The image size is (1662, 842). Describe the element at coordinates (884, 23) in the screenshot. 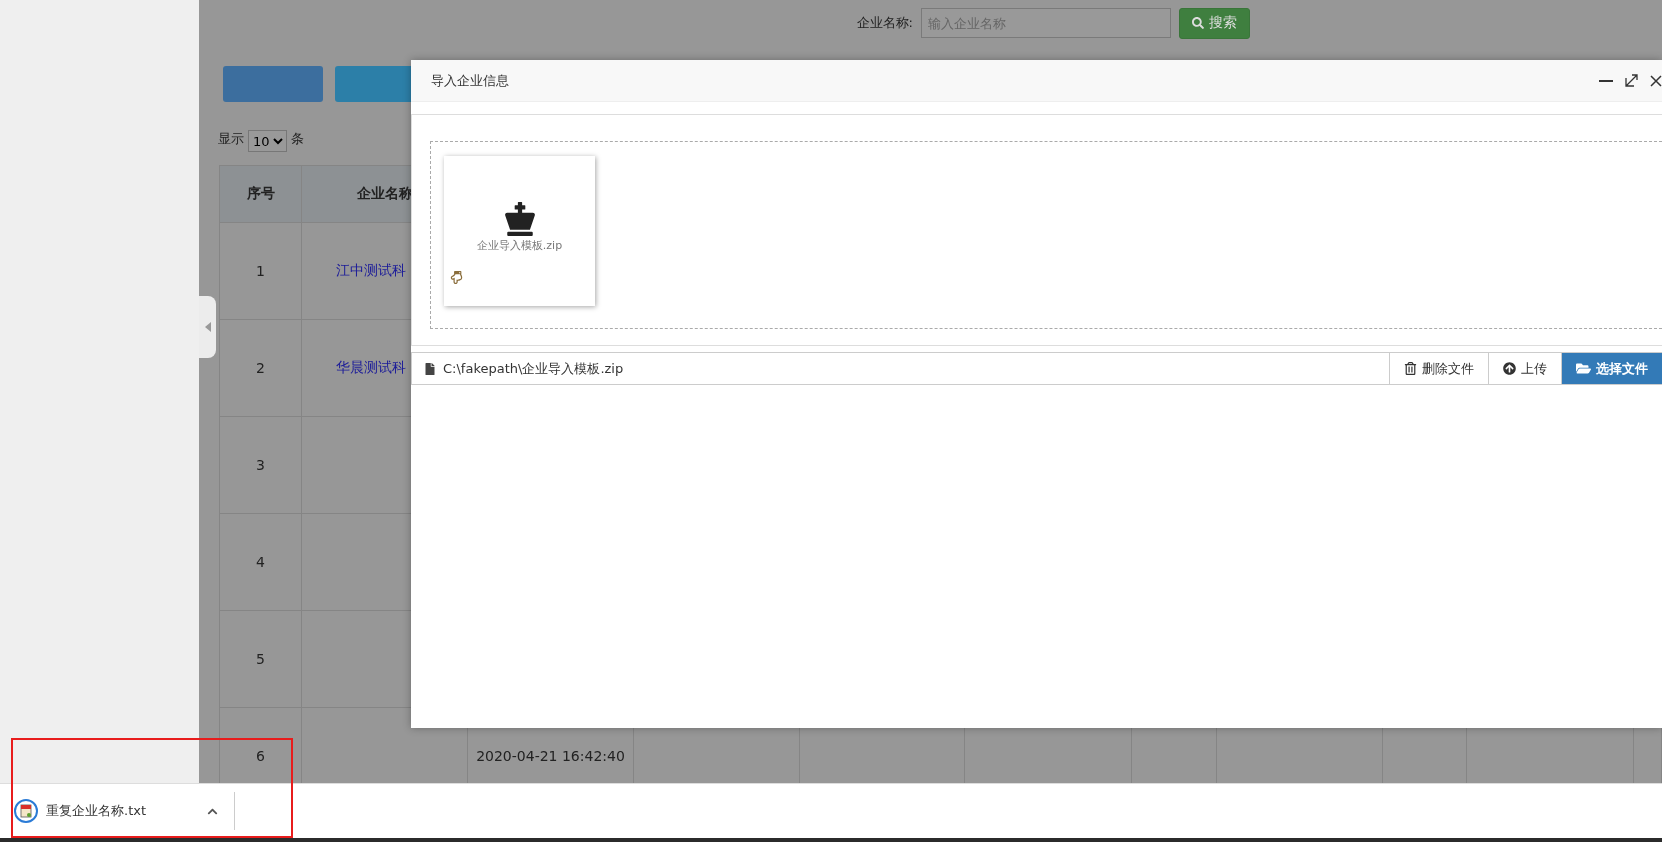

I see `search-label: 企业名称:` at that location.